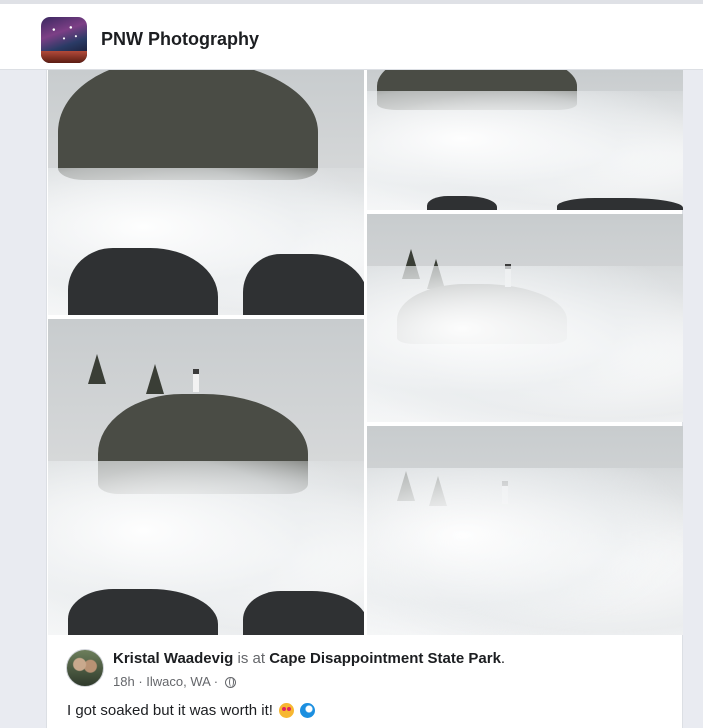  What do you see at coordinates (170, 710) in the screenshot?
I see `caption-text: I got soaked but it was worth it!` at bounding box center [170, 710].